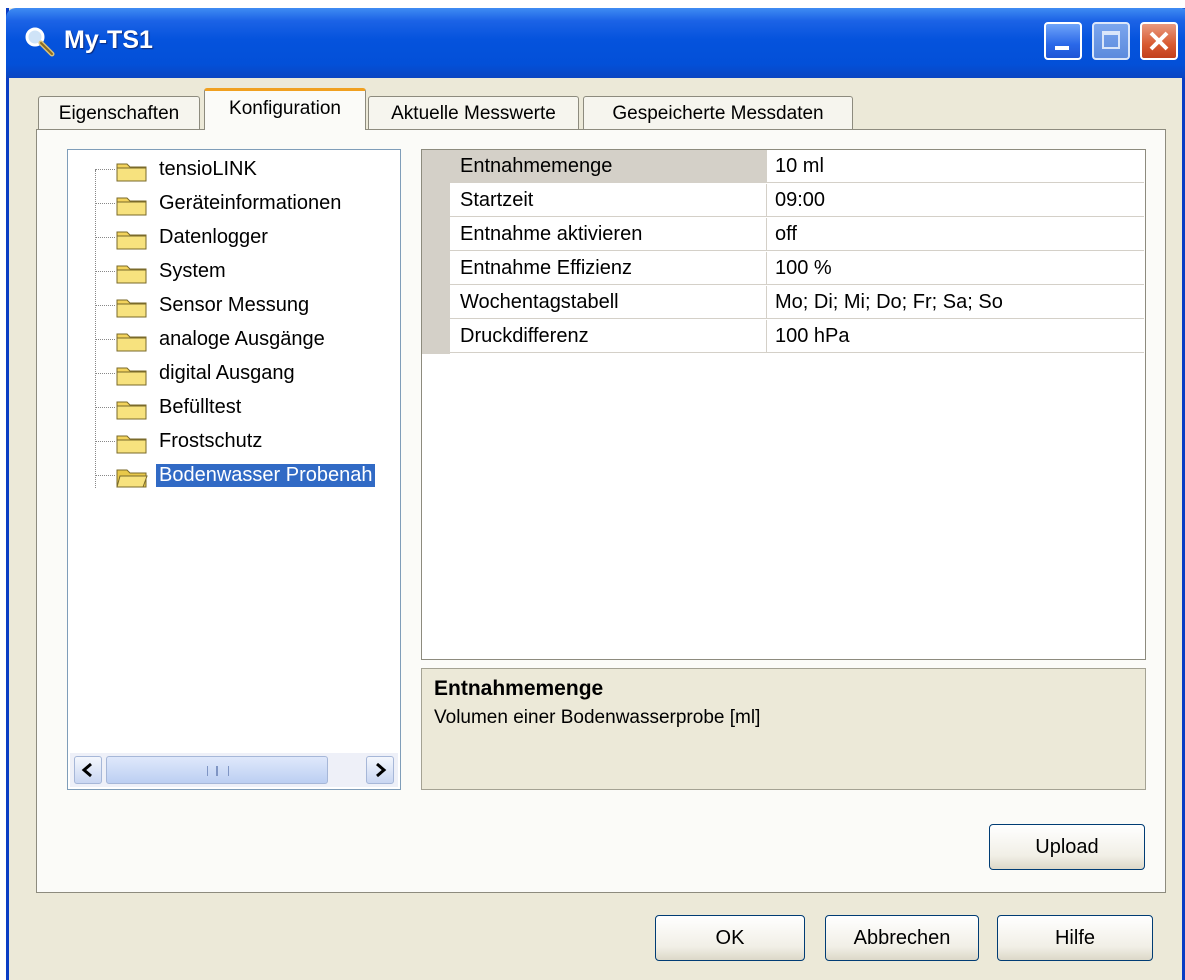 Image resolution: width=1185 pixels, height=980 pixels. What do you see at coordinates (730, 938) in the screenshot?
I see `ok-button: OK` at bounding box center [730, 938].